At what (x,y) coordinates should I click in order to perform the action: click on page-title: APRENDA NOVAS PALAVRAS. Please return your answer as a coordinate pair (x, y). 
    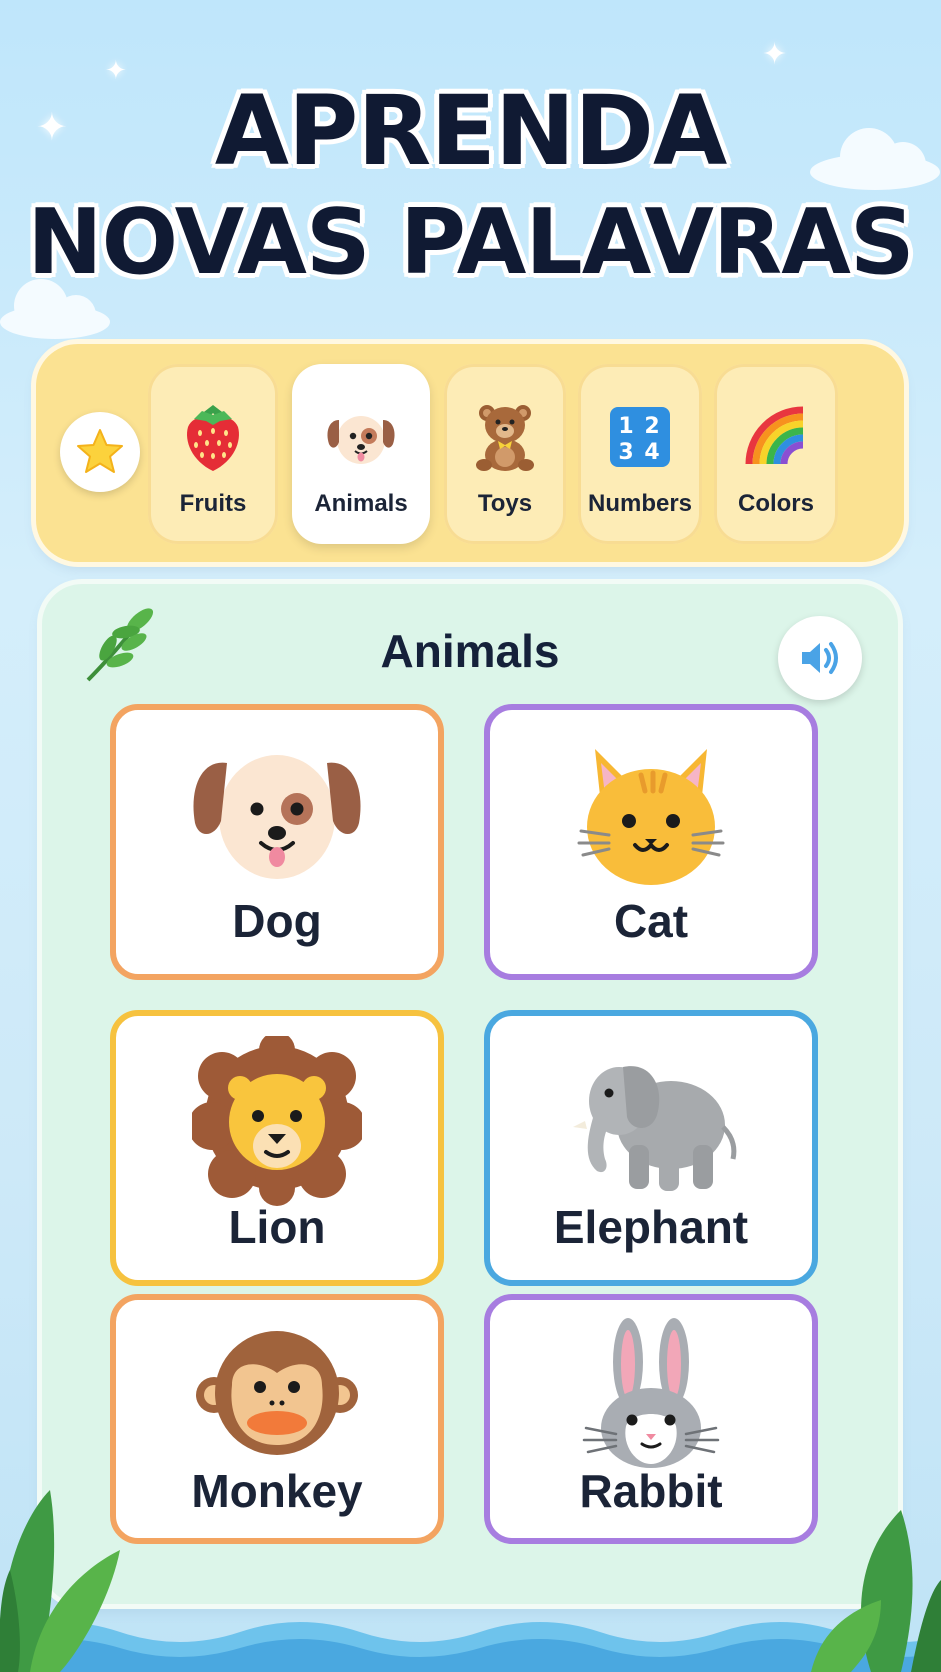
    Looking at the image, I should click on (470, 187).